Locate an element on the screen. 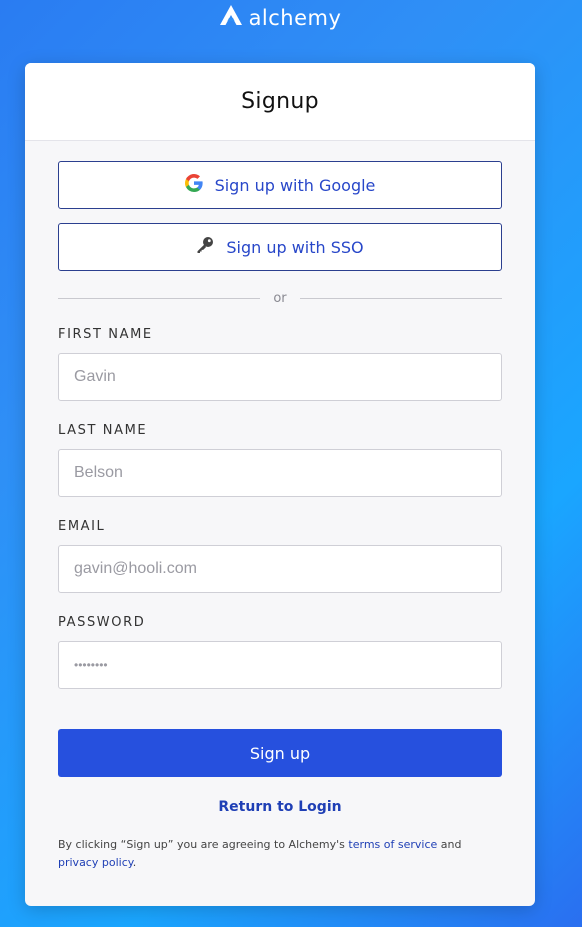 This screenshot has height=927, width=582. first-name-label: FIRST NAME is located at coordinates (105, 334).